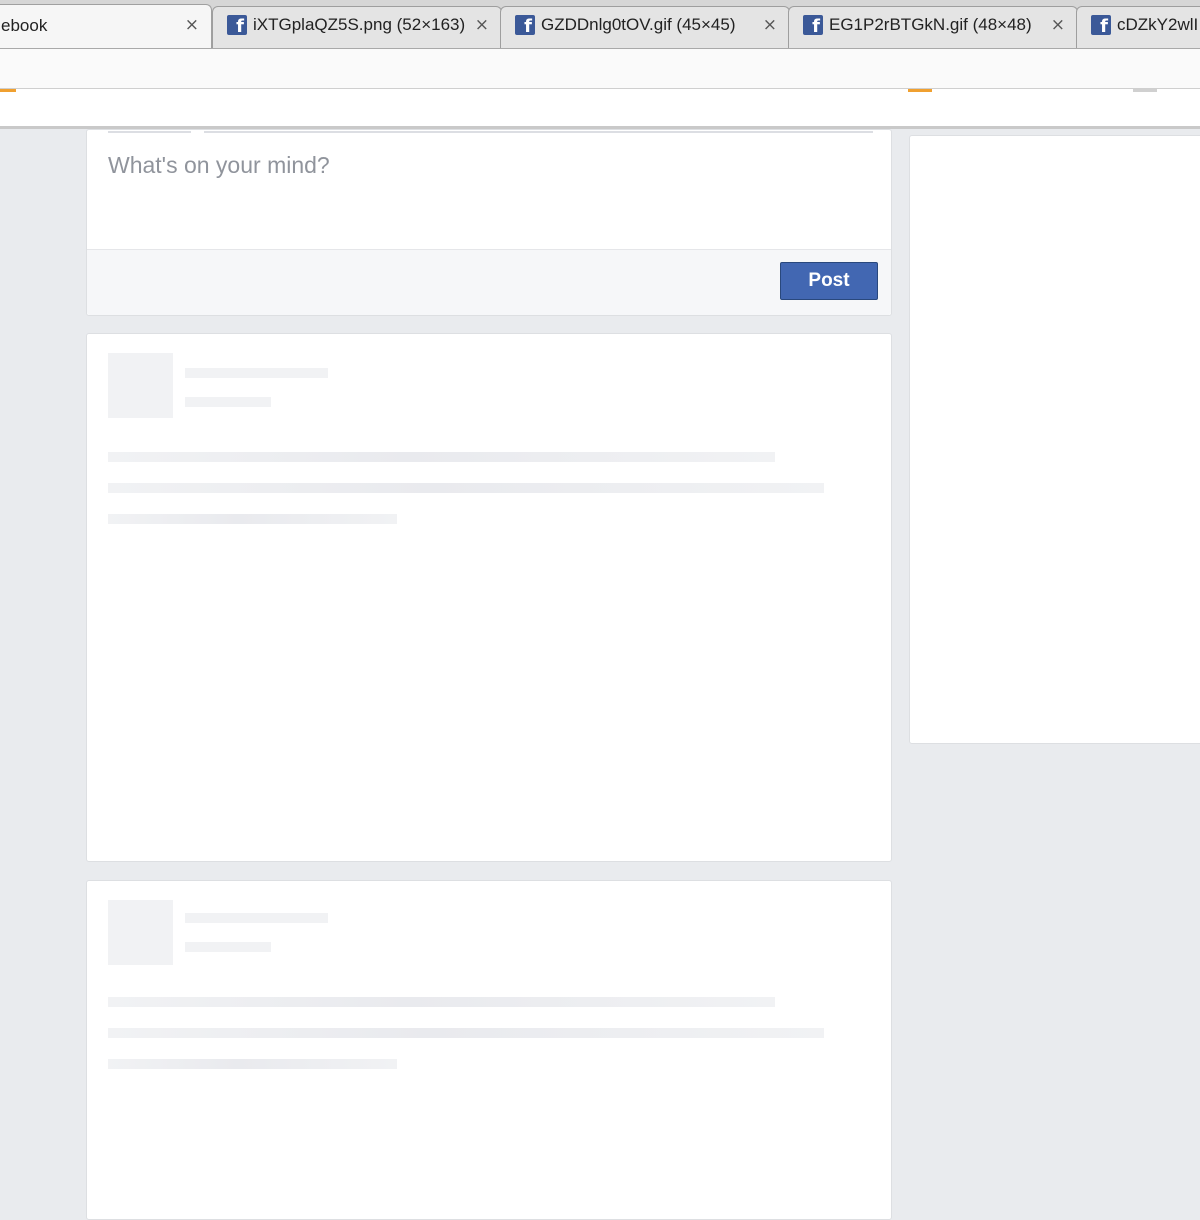 This screenshot has width=1200, height=1220. Describe the element at coordinates (1054, 439) in the screenshot. I see `right-column-panel` at that location.